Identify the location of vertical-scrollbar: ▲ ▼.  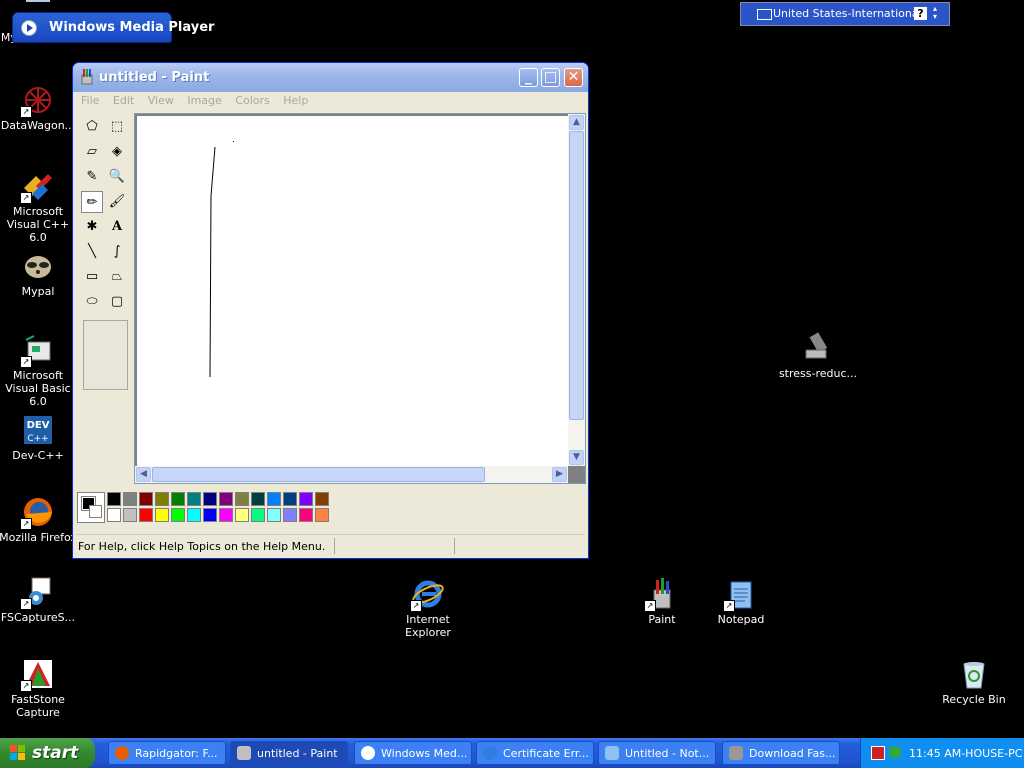
(576, 290).